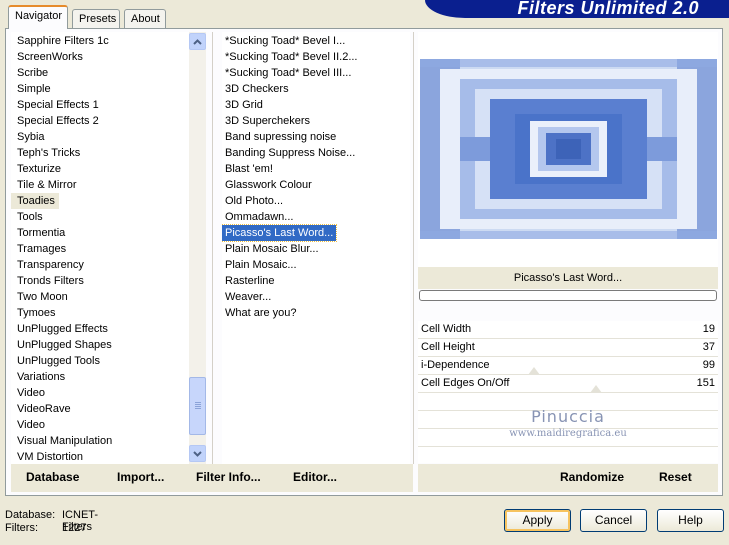 This screenshot has width=729, height=545. What do you see at coordinates (100, 153) in the screenshot?
I see `category-item: Teph's Tricks` at bounding box center [100, 153].